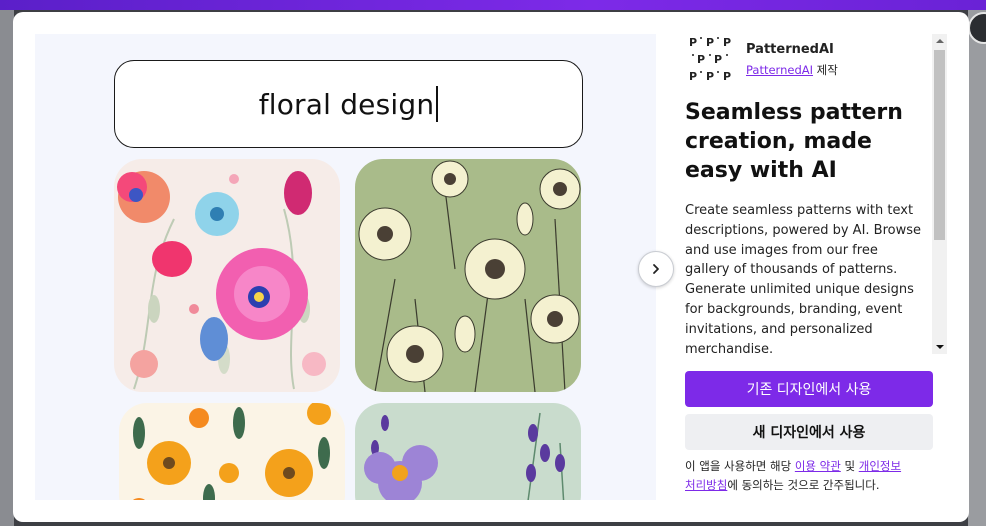 The image size is (986, 526). I want to click on pattern-tile-orange-flowers, so click(232, 451).